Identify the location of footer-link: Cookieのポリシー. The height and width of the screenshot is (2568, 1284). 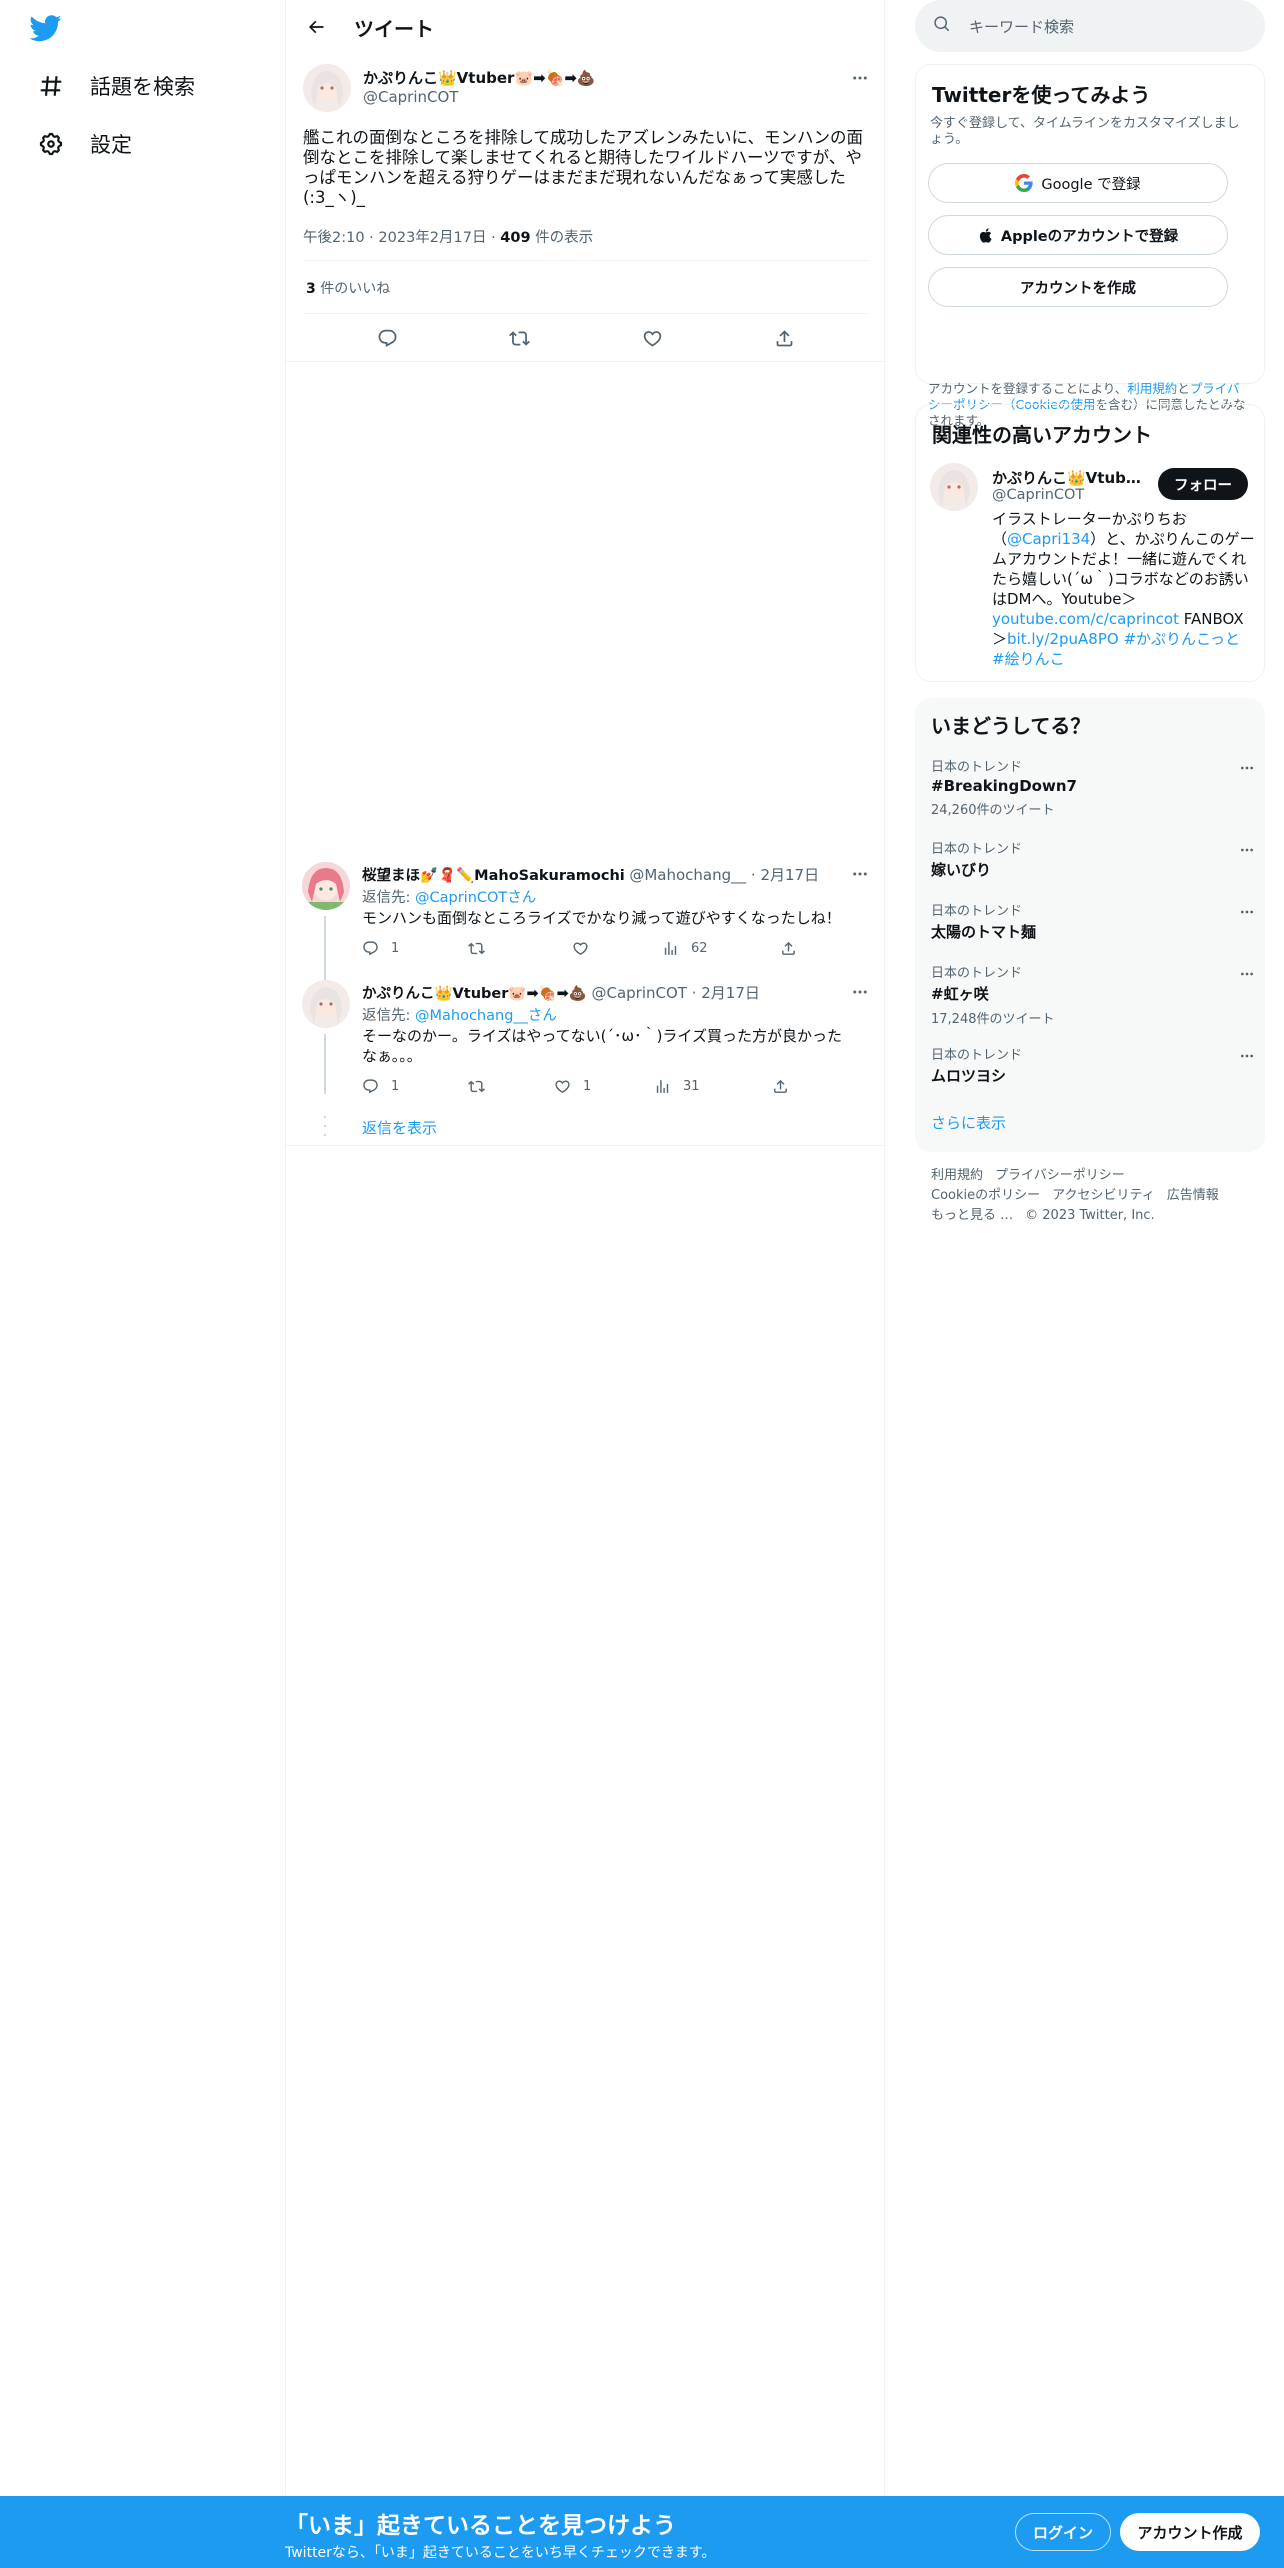
(985, 1195).